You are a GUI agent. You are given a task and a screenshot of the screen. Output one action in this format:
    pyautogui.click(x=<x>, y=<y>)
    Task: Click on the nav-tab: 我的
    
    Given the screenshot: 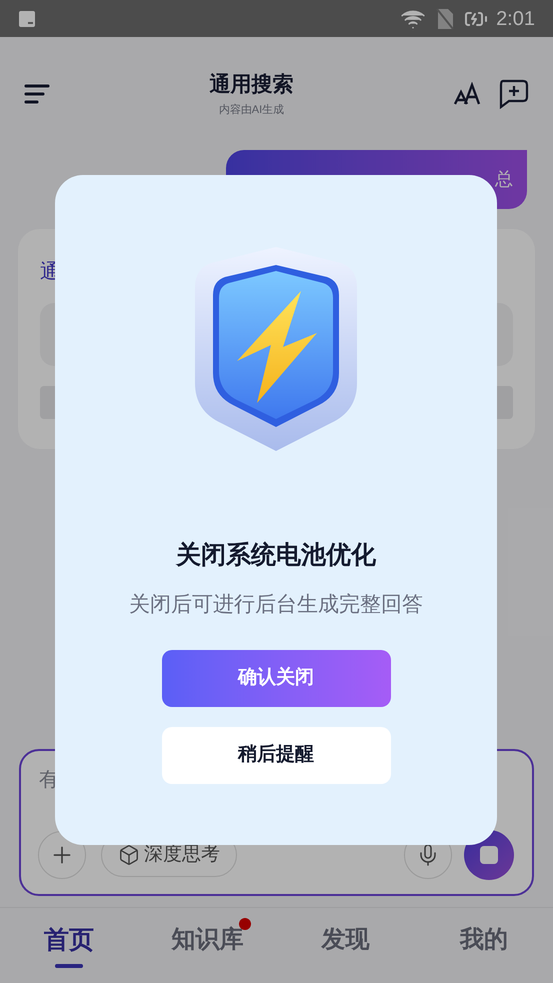 What is the action you would take?
    pyautogui.click(x=484, y=940)
    